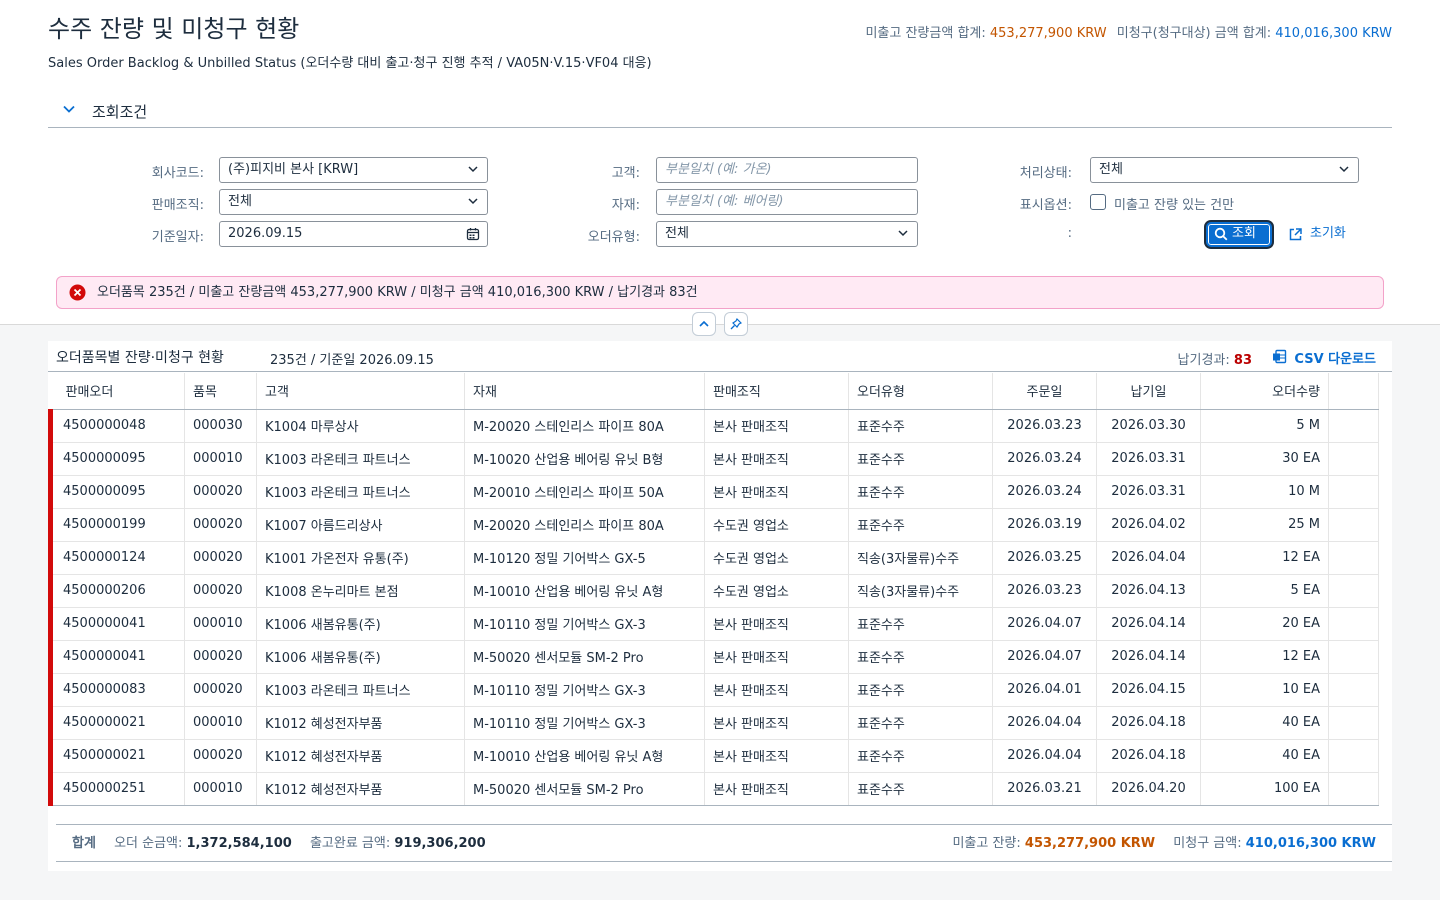 The width and height of the screenshot is (1440, 900). I want to click on sales-order-cell: 4500000041, so click(116, 657).